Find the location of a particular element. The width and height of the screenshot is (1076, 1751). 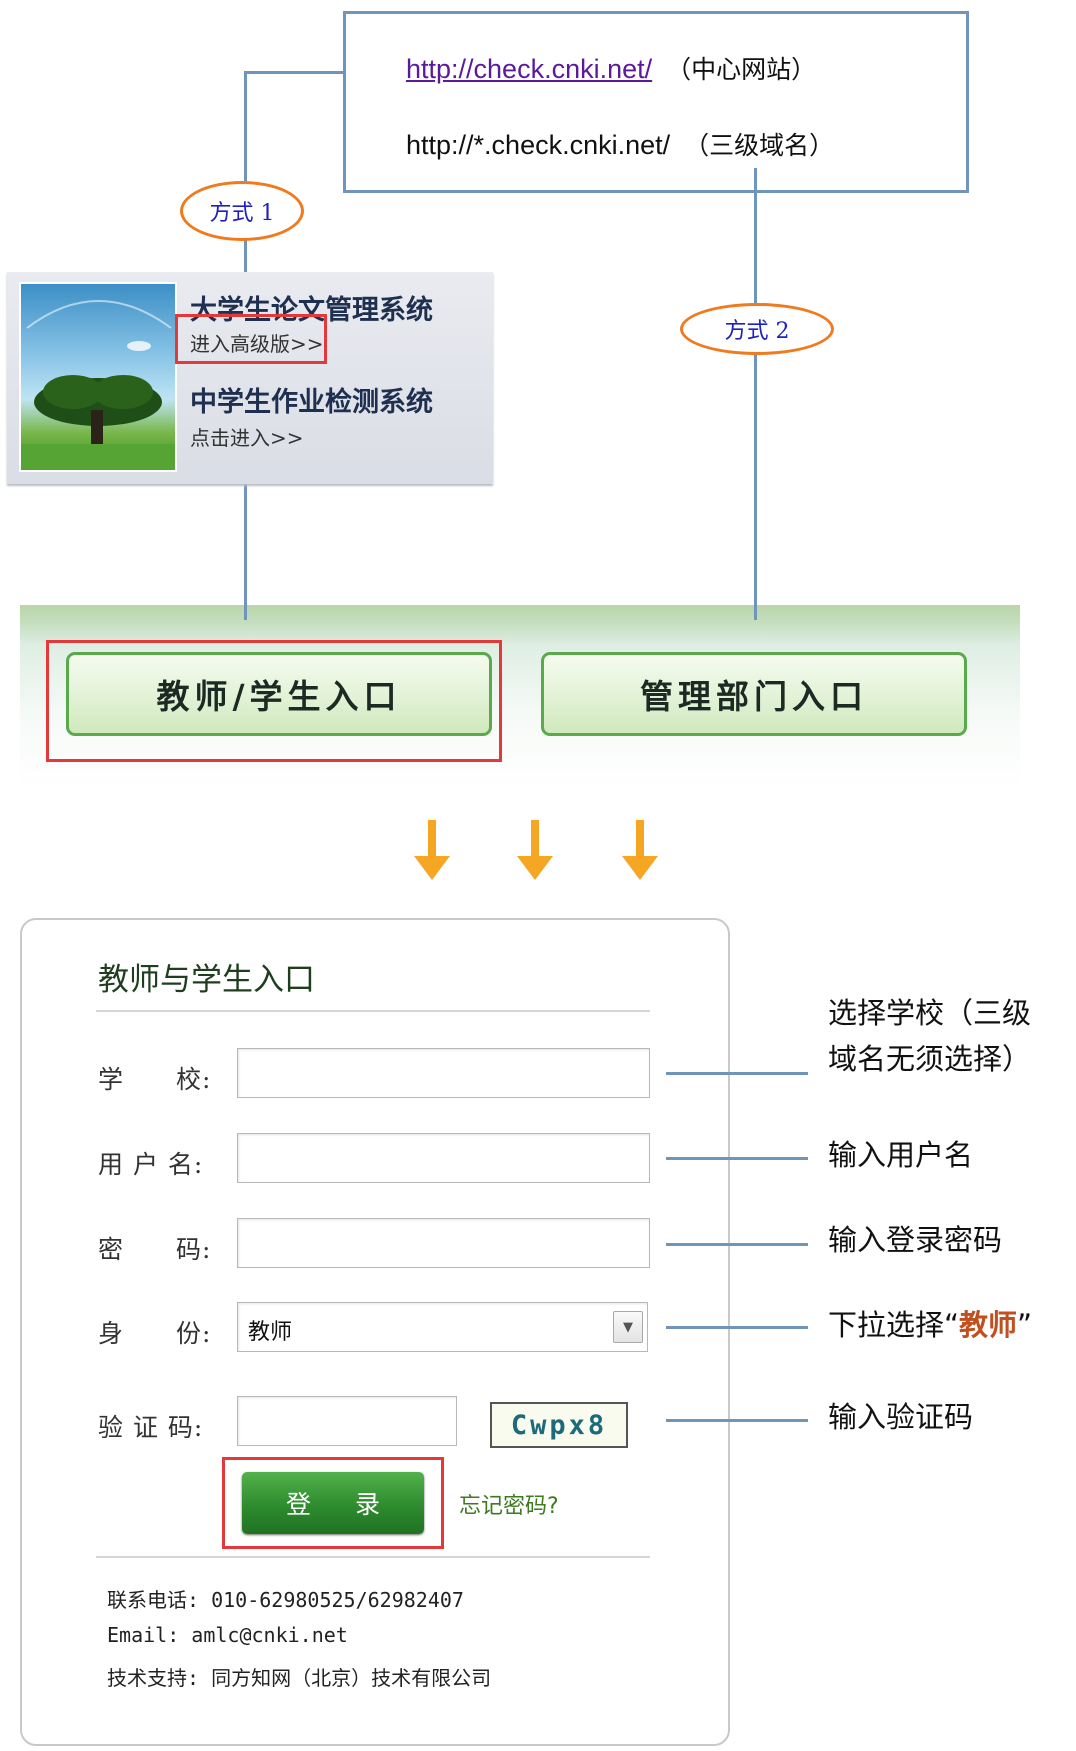

school-input is located at coordinates (443, 1073).